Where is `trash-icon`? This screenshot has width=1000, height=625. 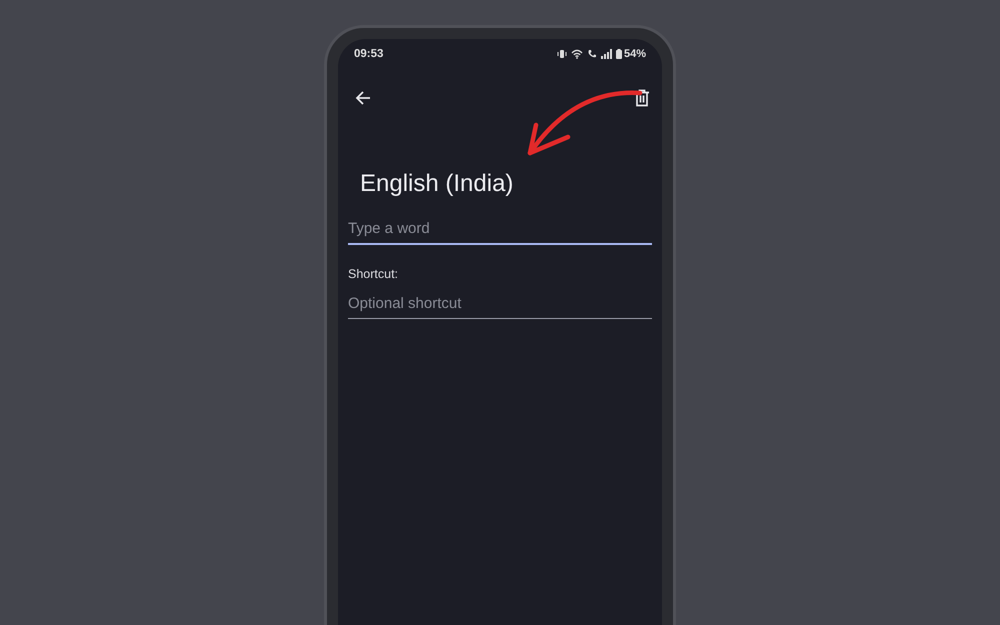 trash-icon is located at coordinates (642, 98).